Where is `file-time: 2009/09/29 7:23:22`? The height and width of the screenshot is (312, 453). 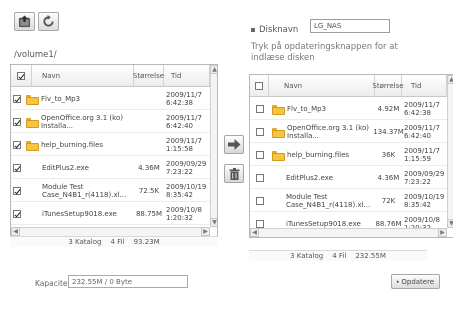 file-time: 2009/09/29 7:23:22 is located at coordinates (424, 177).